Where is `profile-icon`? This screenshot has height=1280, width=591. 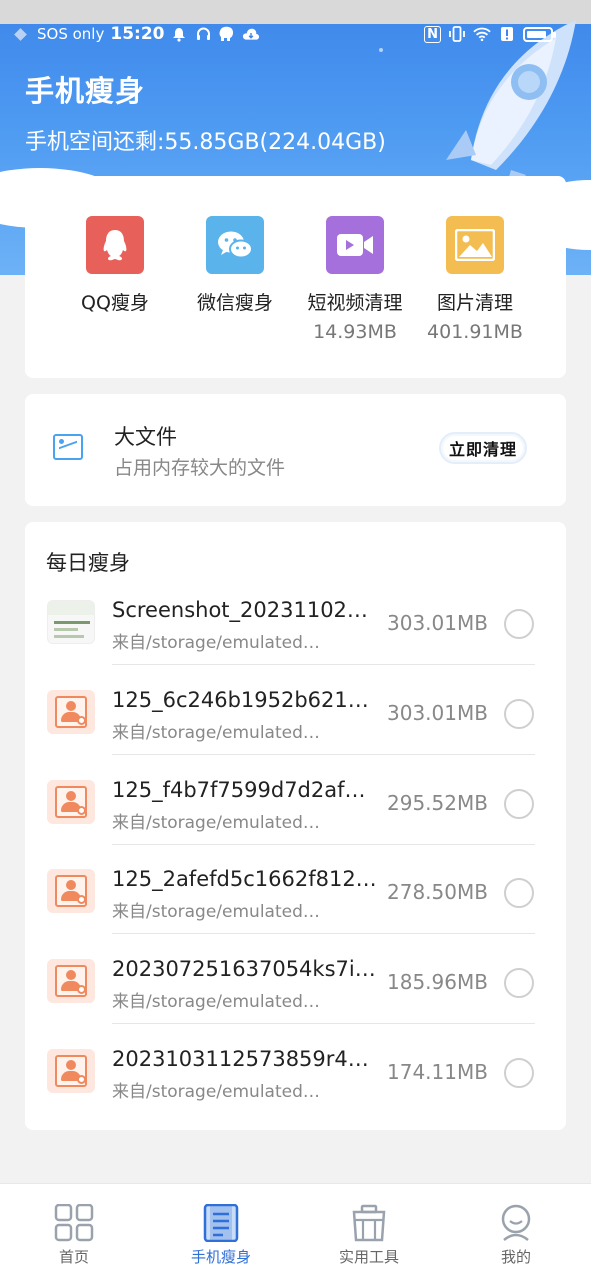 profile-icon is located at coordinates (516, 1222).